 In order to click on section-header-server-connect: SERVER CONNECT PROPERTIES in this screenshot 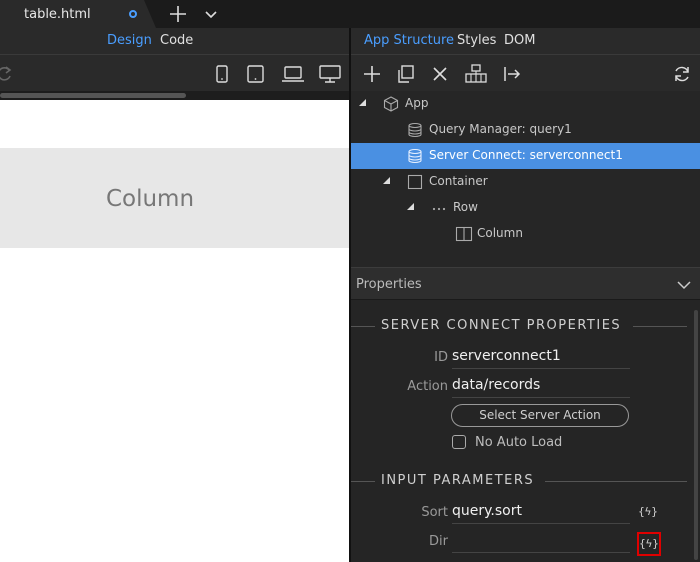, I will do `click(521, 327)`.